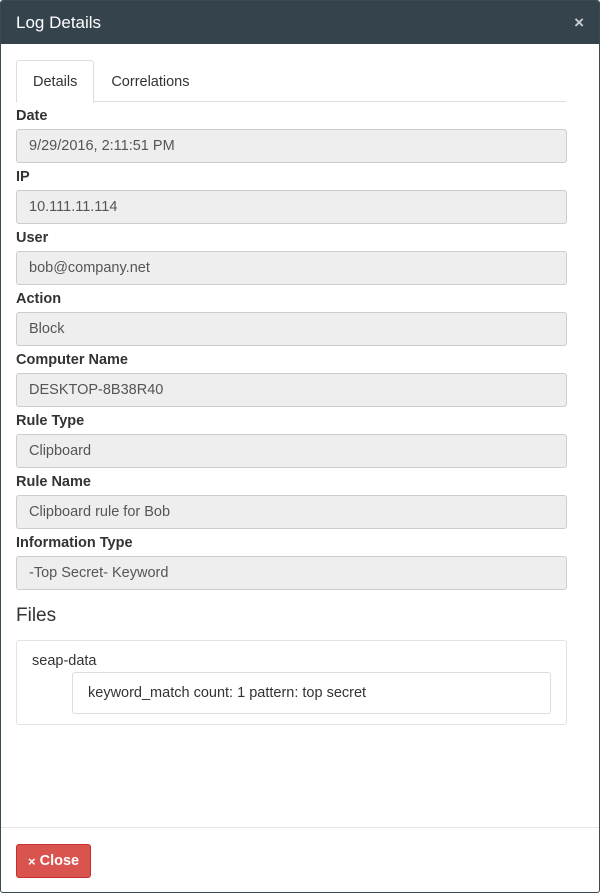  What do you see at coordinates (72, 360) in the screenshot?
I see `field-label: Computer Name` at bounding box center [72, 360].